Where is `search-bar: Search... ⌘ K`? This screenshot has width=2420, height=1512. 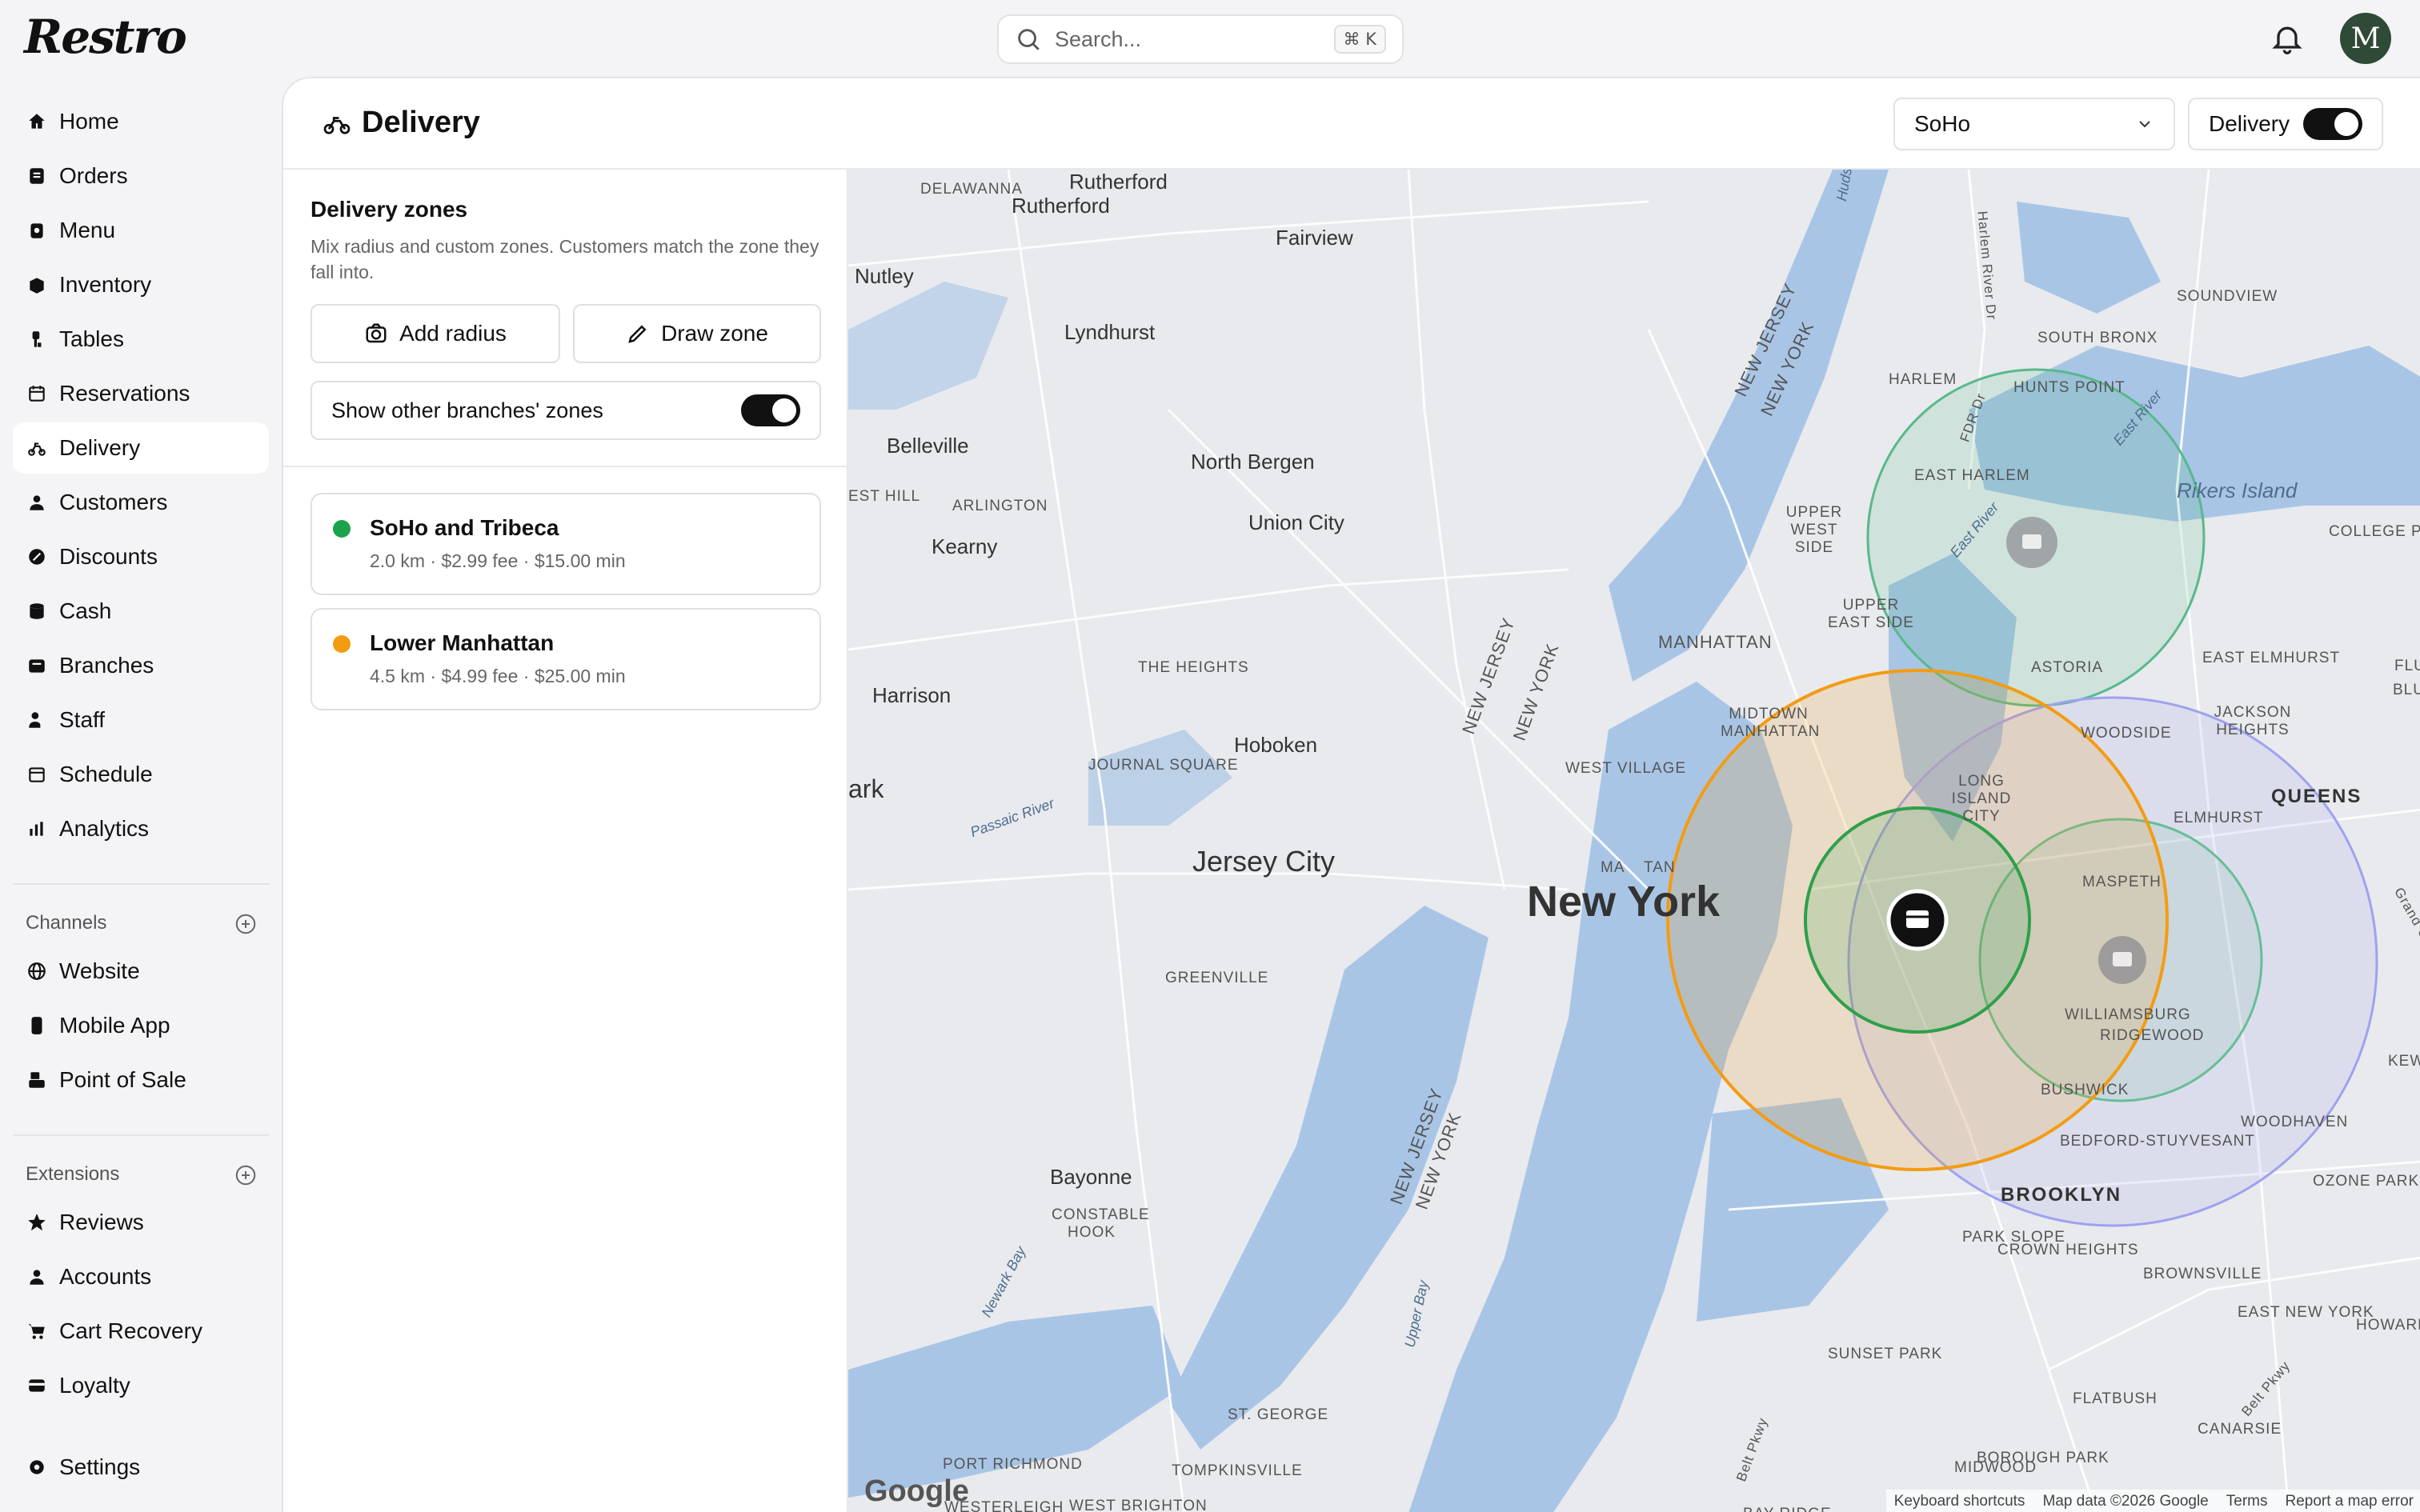
search-bar: Search... ⌘ K is located at coordinates (1200, 39).